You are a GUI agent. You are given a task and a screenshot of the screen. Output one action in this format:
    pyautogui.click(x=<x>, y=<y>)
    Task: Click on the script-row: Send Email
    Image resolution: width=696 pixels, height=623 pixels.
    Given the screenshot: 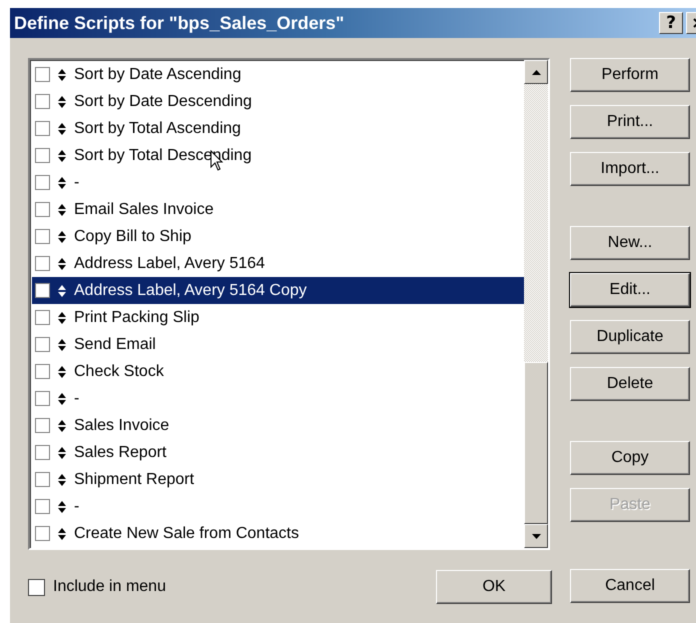 What is the action you would take?
    pyautogui.click(x=278, y=344)
    